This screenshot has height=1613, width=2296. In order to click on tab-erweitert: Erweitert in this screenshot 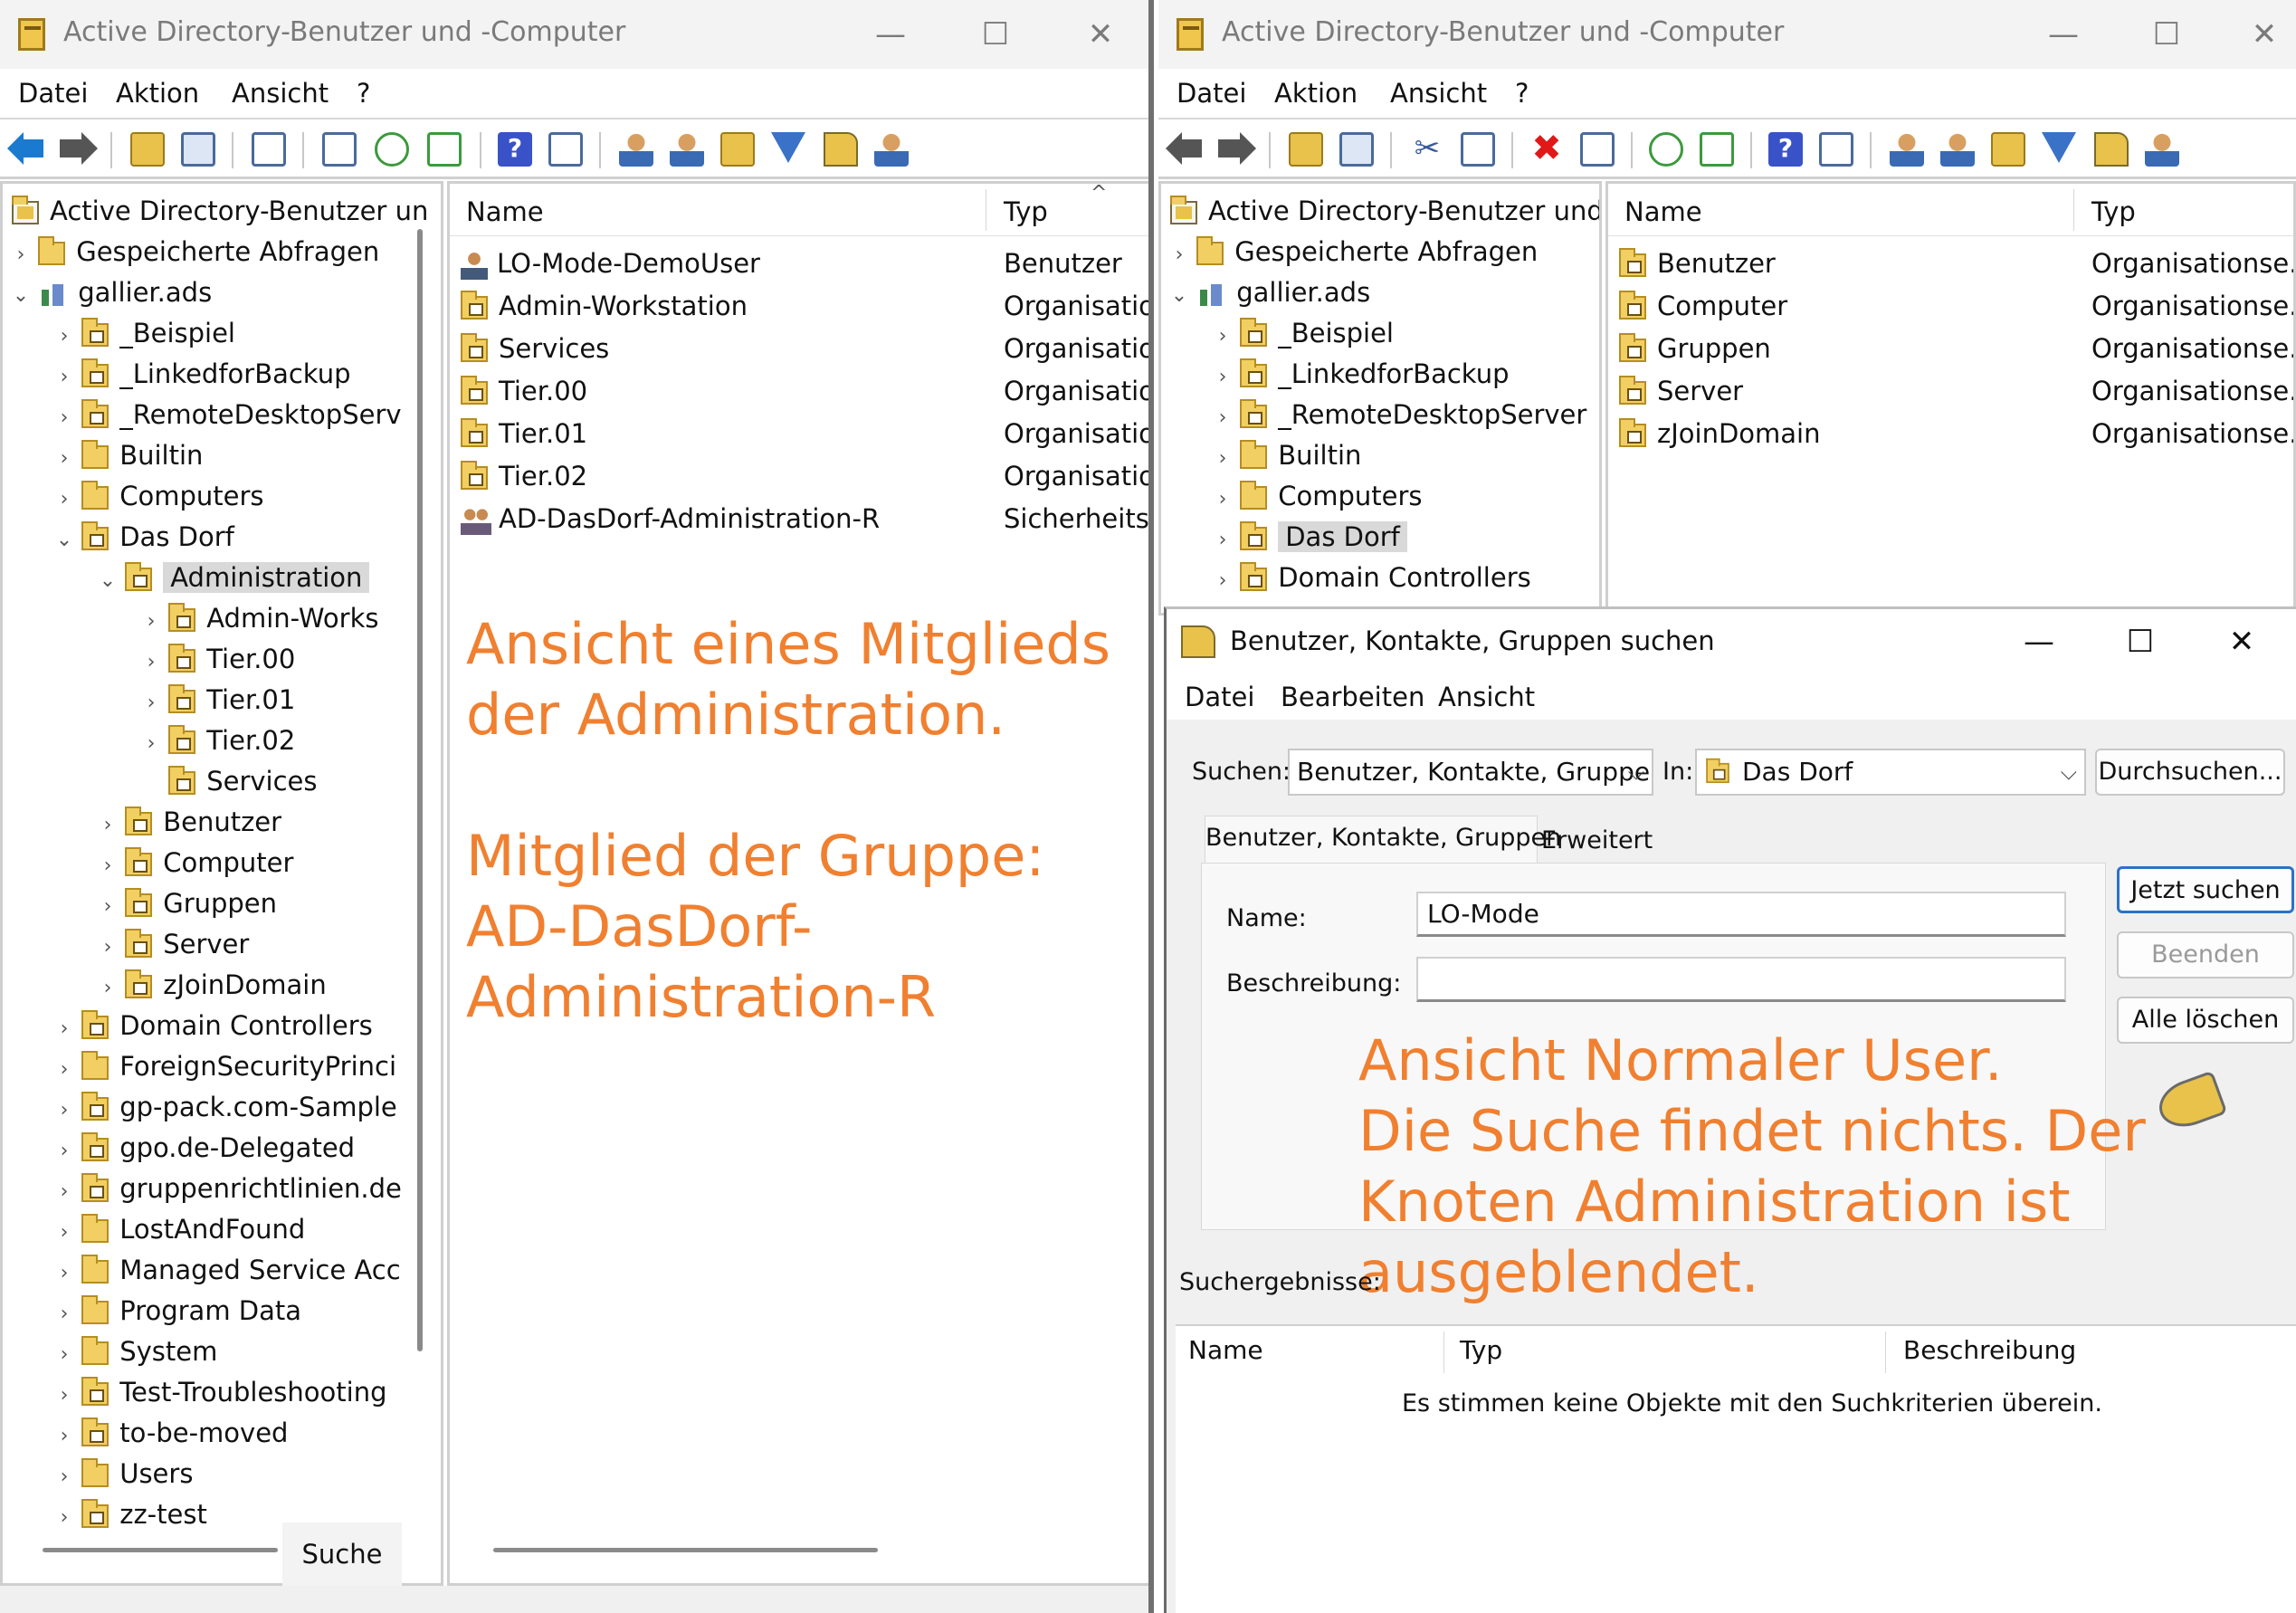, I will do `click(1597, 841)`.